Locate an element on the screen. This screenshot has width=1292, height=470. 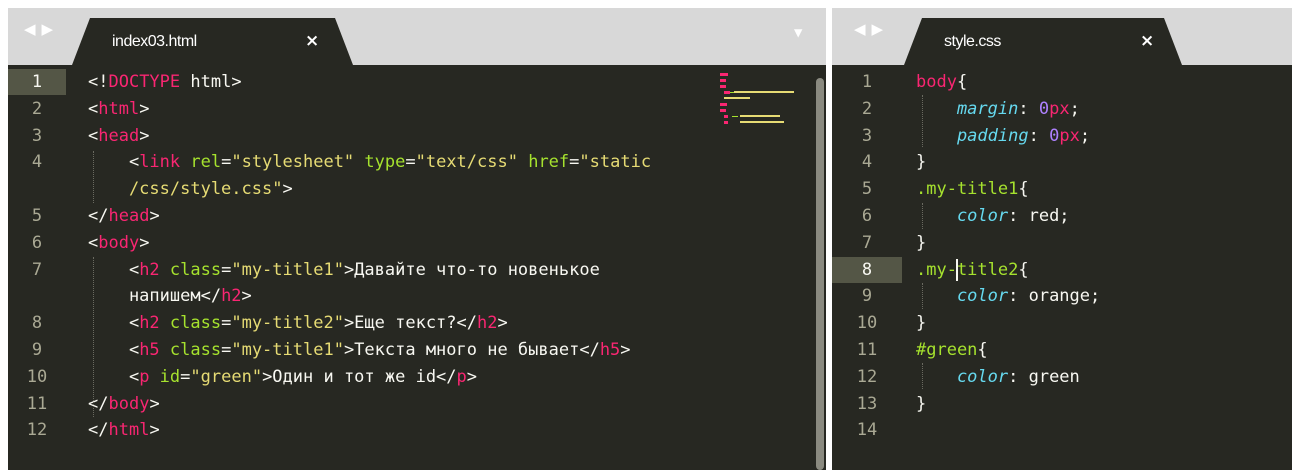
code-token: body is located at coordinates (119, 242).